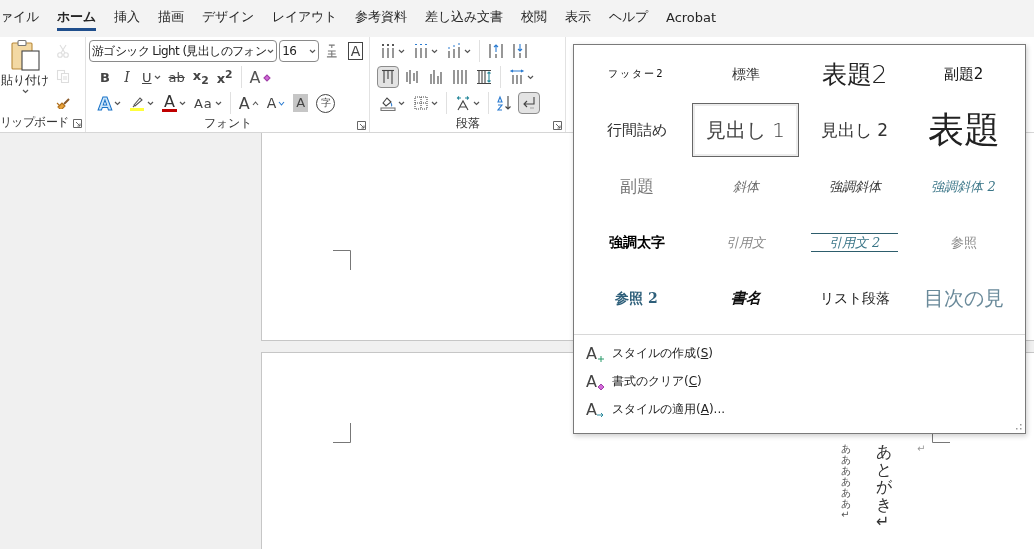 This screenshot has height=549, width=1034. Describe the element at coordinates (505, 103) in the screenshot. I see `sort-icon` at that location.